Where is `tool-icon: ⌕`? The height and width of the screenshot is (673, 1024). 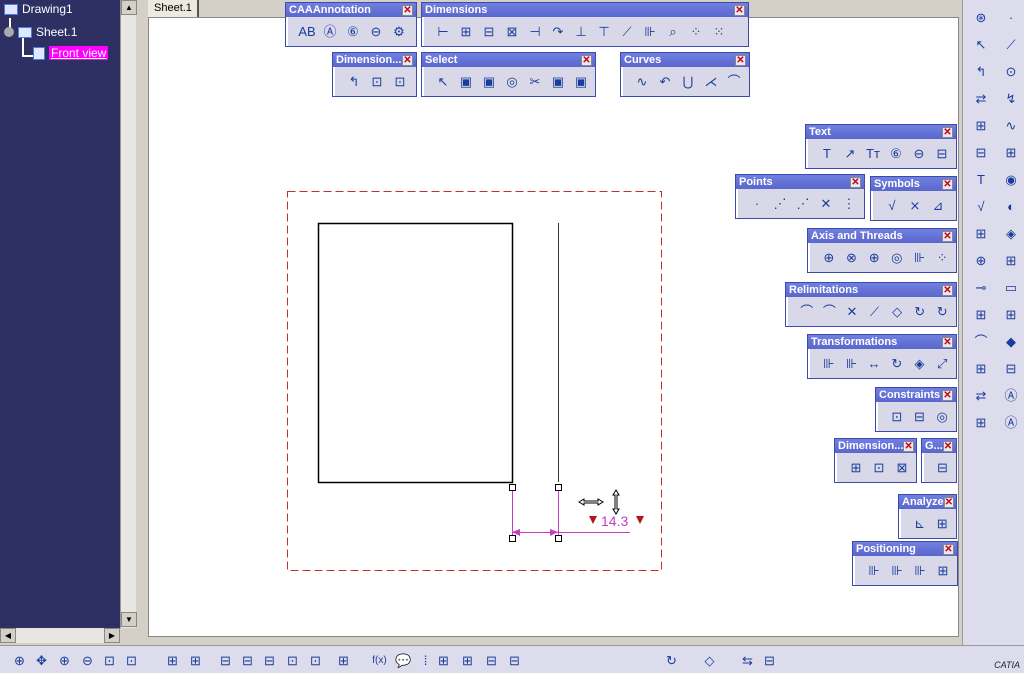 tool-icon: ⌕ is located at coordinates (673, 32).